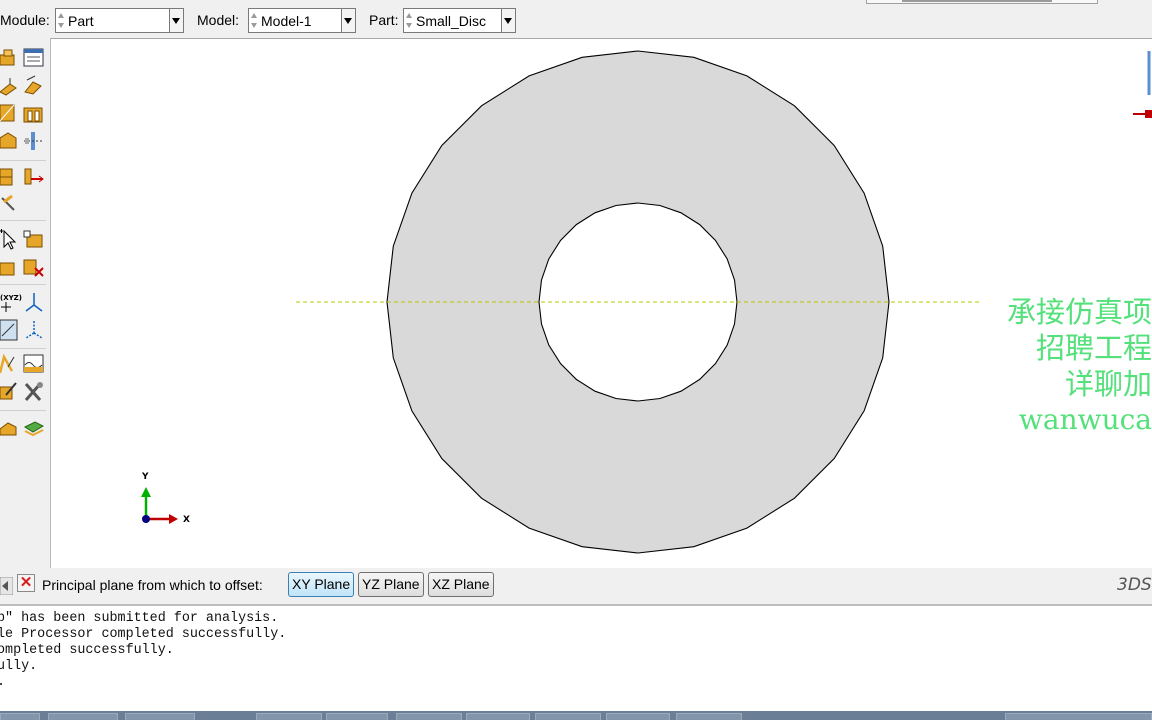 This screenshot has height=720, width=1152. Describe the element at coordinates (11, 176) in the screenshot. I see `round-fillet-icon` at that location.